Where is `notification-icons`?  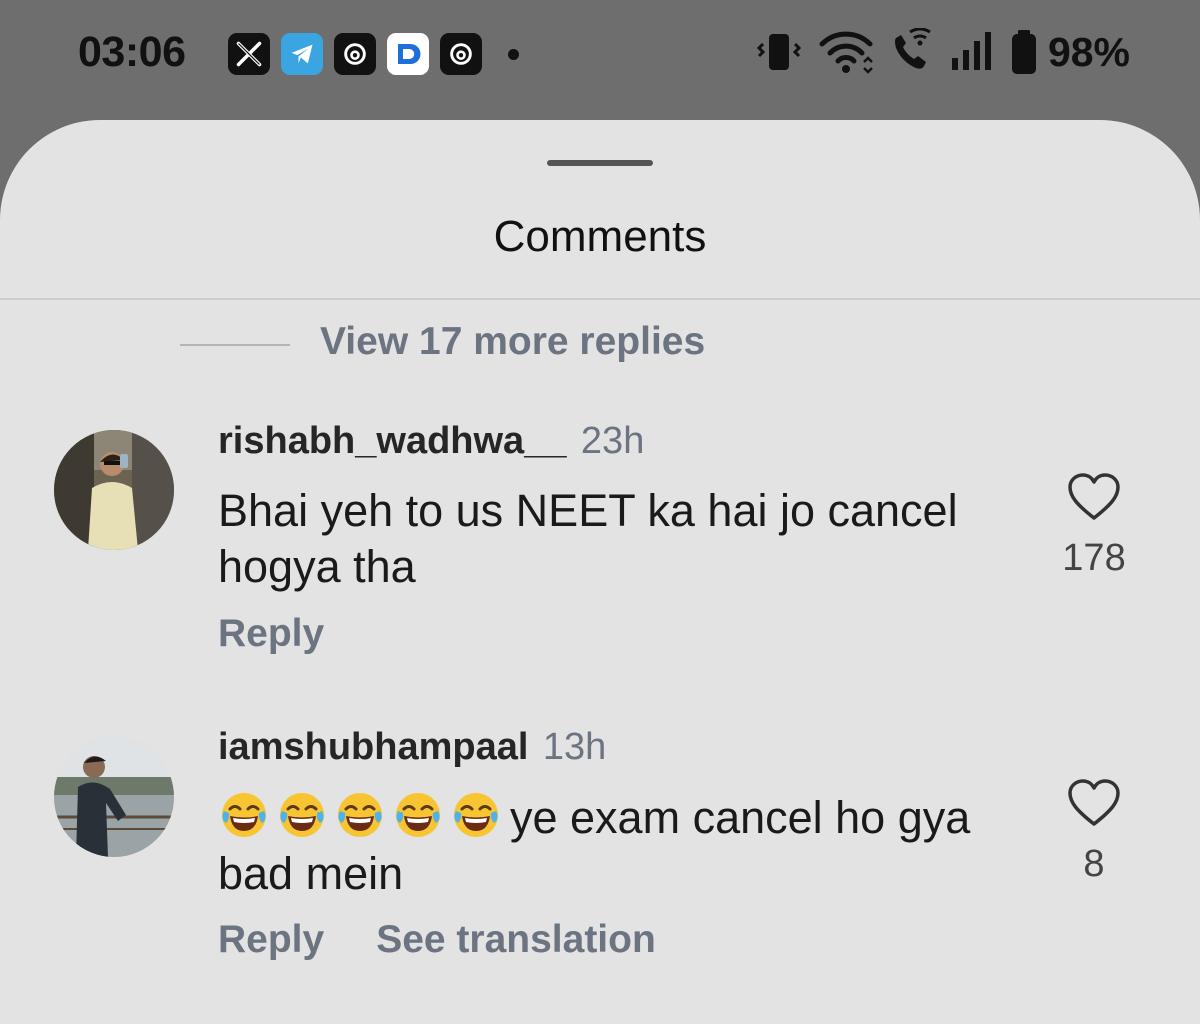 notification-icons is located at coordinates (373, 54).